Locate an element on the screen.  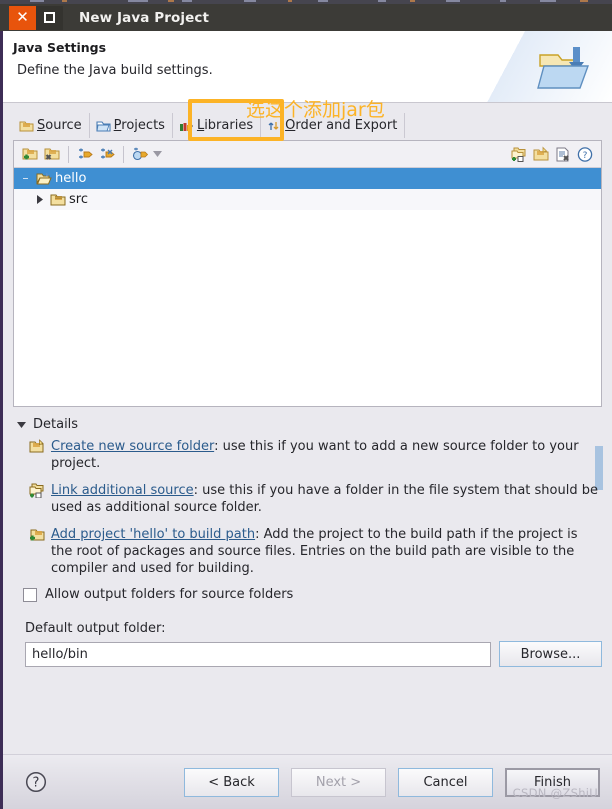
tab-source: Source is located at coordinates (51, 125).